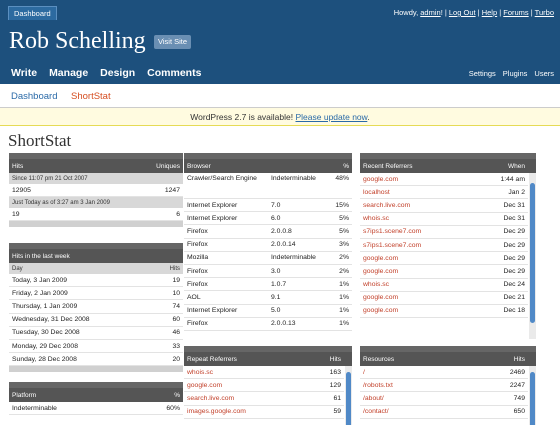  I want to click on recent-referrers-scrollbar, so click(532, 256).